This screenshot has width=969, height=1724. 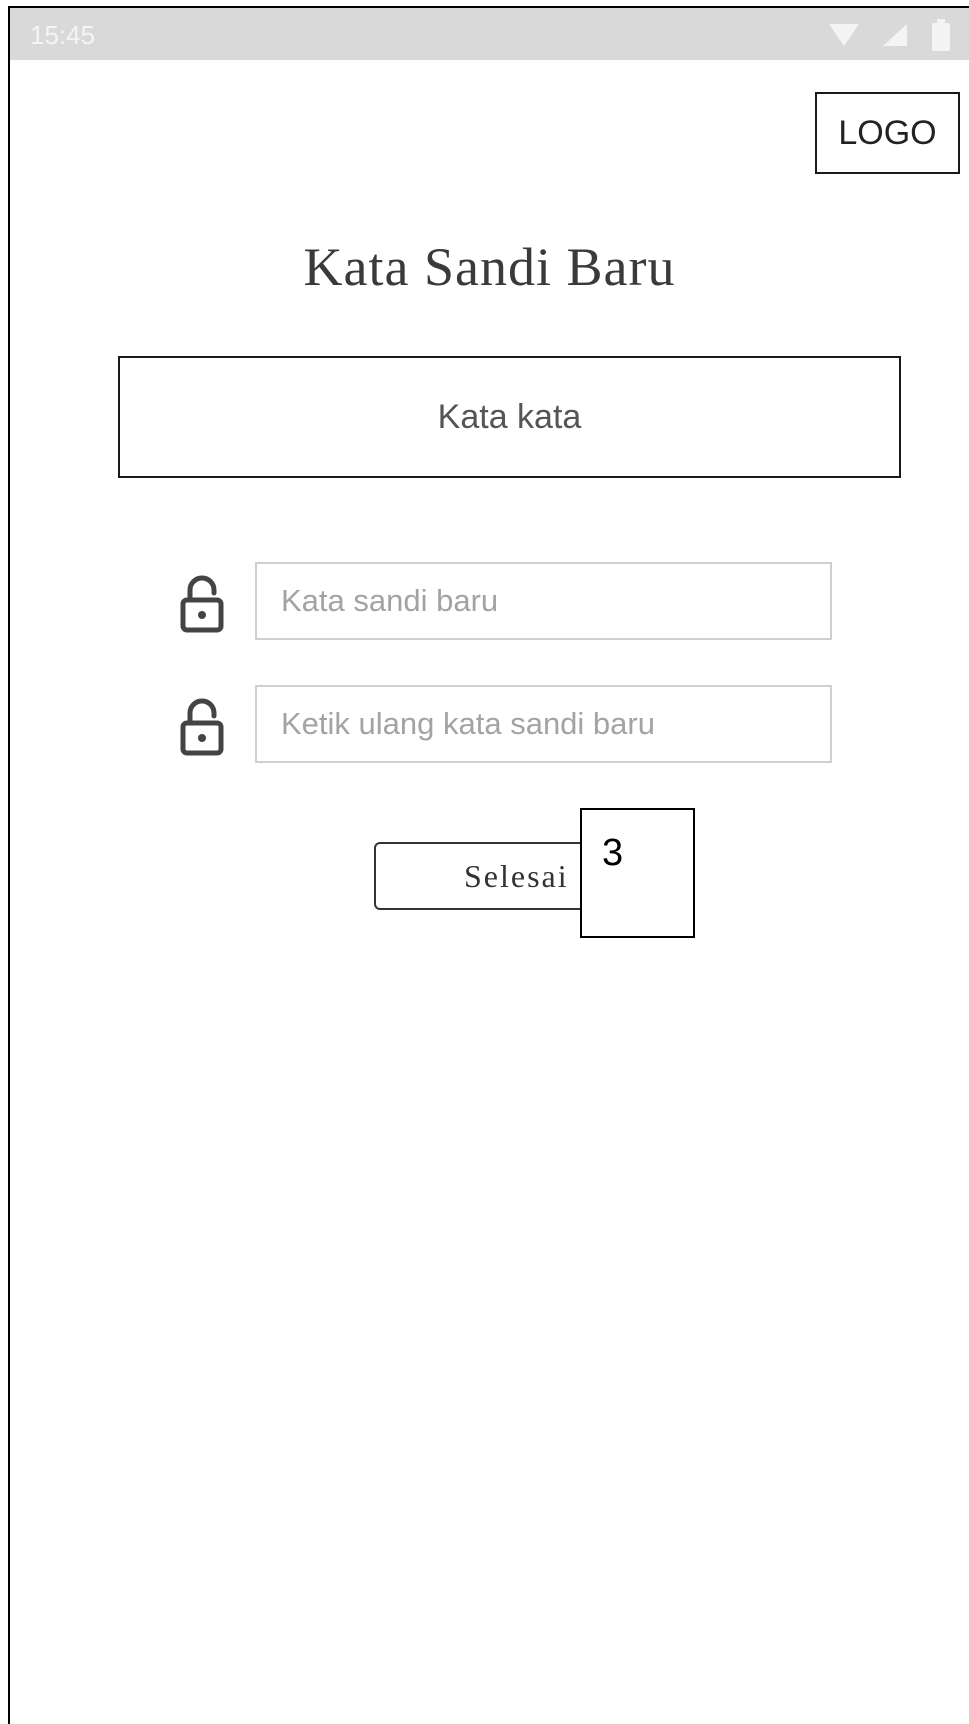 I want to click on annotation-box: 3, so click(x=637, y=873).